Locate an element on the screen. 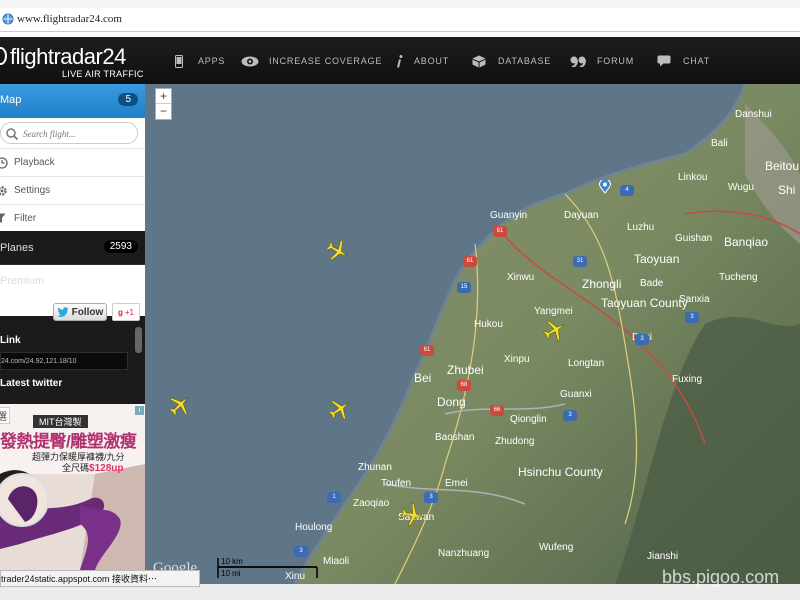 This screenshot has width=800, height=600. sidebar-item-premium: Premium is located at coordinates (72, 280).